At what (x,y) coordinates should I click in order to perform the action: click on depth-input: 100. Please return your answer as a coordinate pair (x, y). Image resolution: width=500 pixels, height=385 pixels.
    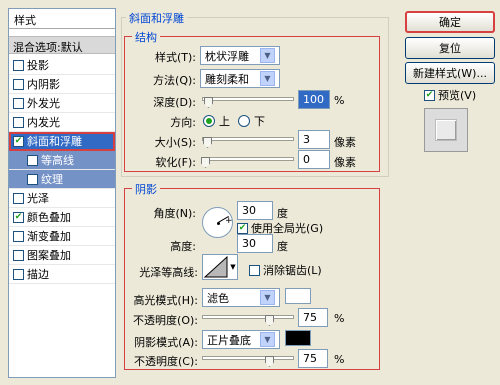
    Looking at the image, I should click on (314, 99).